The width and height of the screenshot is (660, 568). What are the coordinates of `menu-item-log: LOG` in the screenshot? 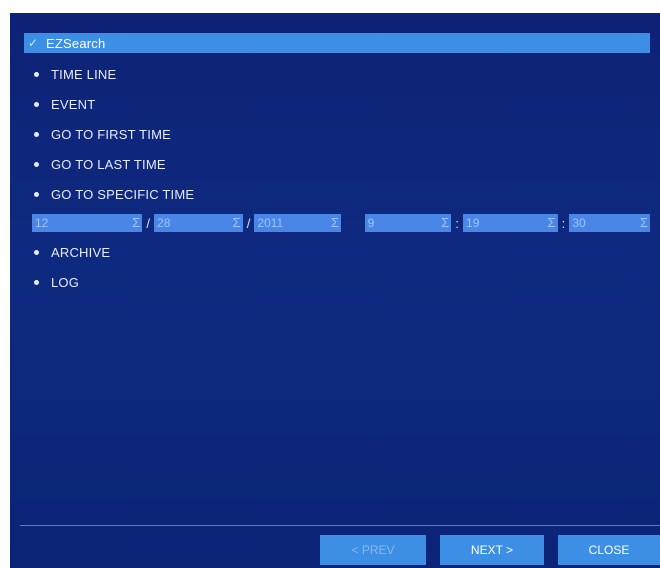 It's located at (337, 282).